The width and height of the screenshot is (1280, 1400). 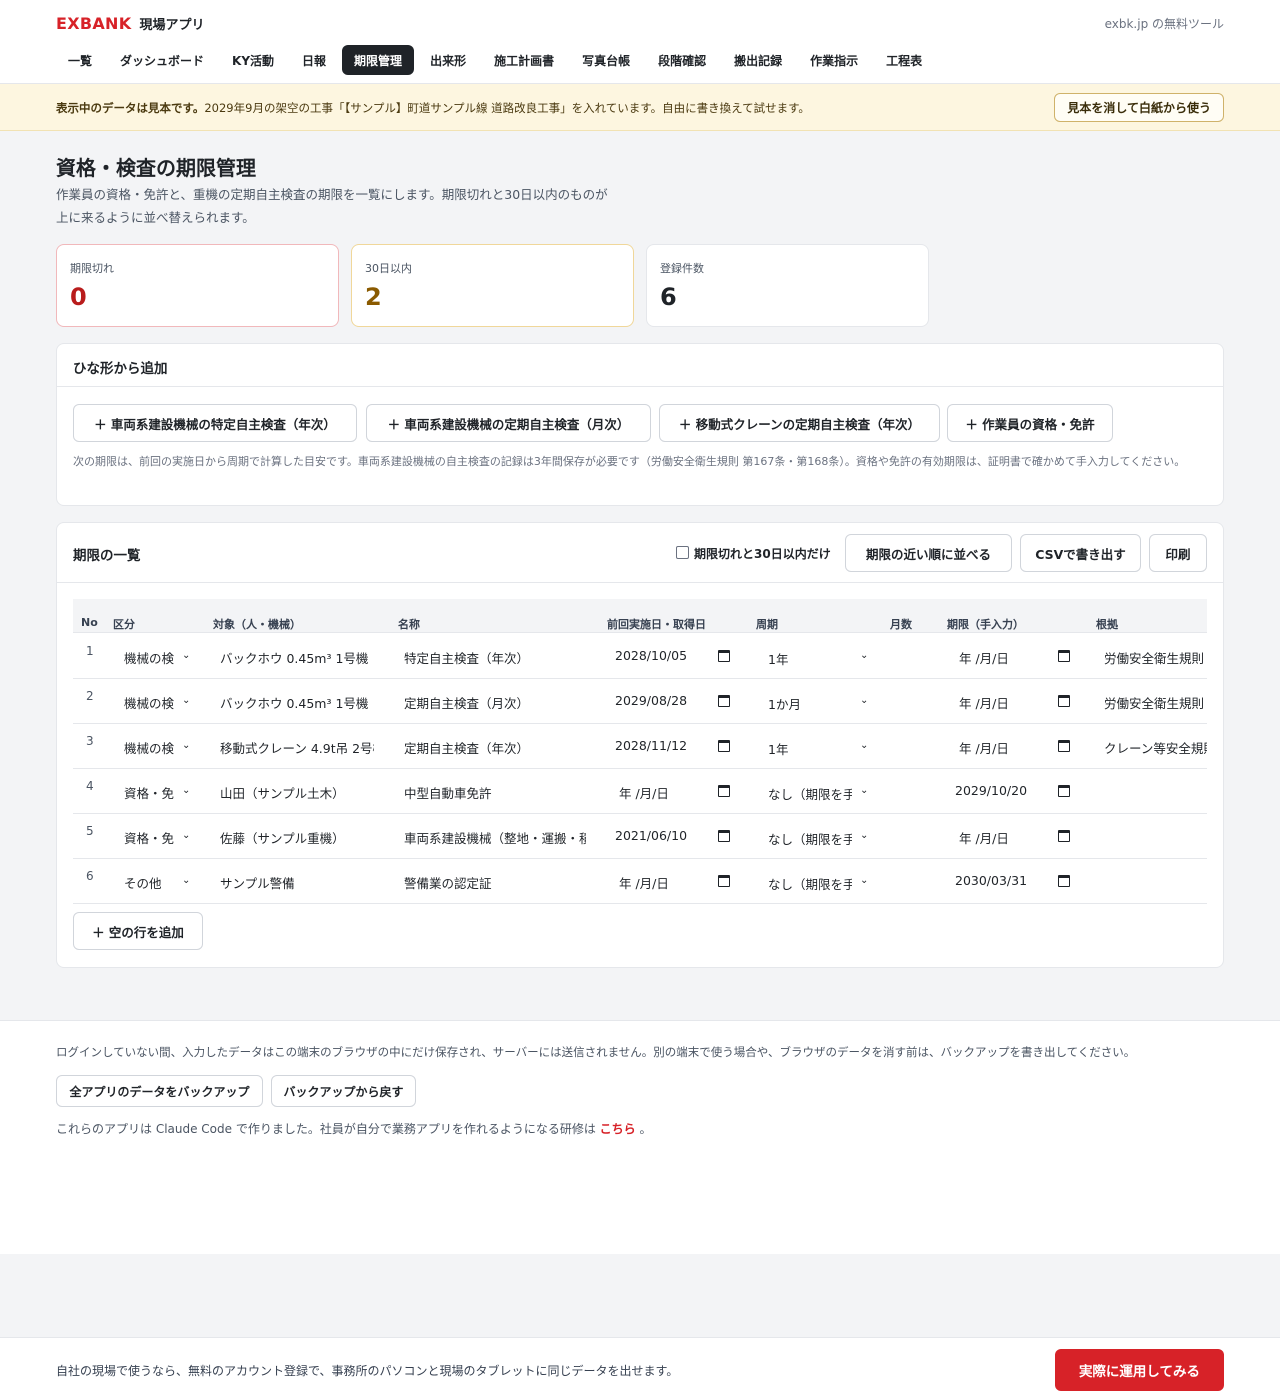 What do you see at coordinates (495, 747) in the screenshot?
I see `name-input: 定期自主検査（年次）` at bounding box center [495, 747].